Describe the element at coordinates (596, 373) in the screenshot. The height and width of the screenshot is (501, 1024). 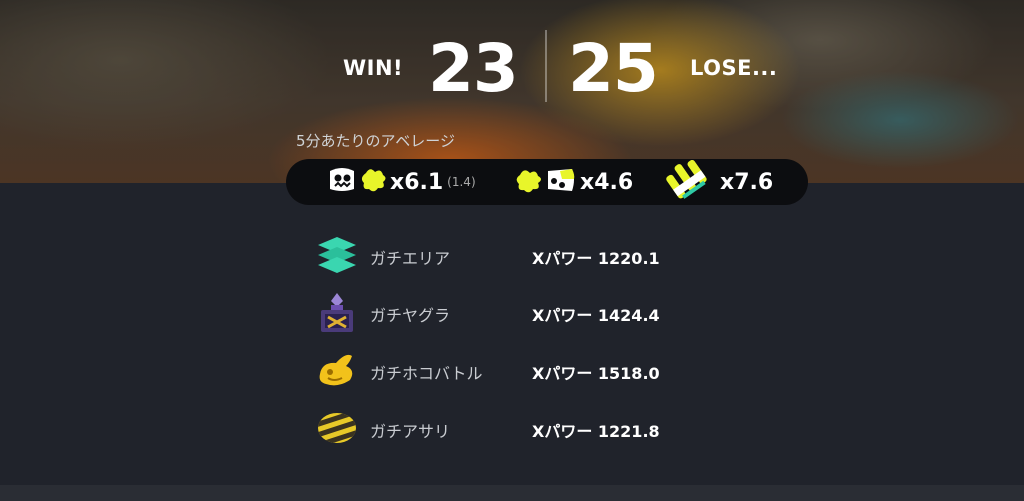
I see `x-power-value: Xパワー 1518.0` at that location.